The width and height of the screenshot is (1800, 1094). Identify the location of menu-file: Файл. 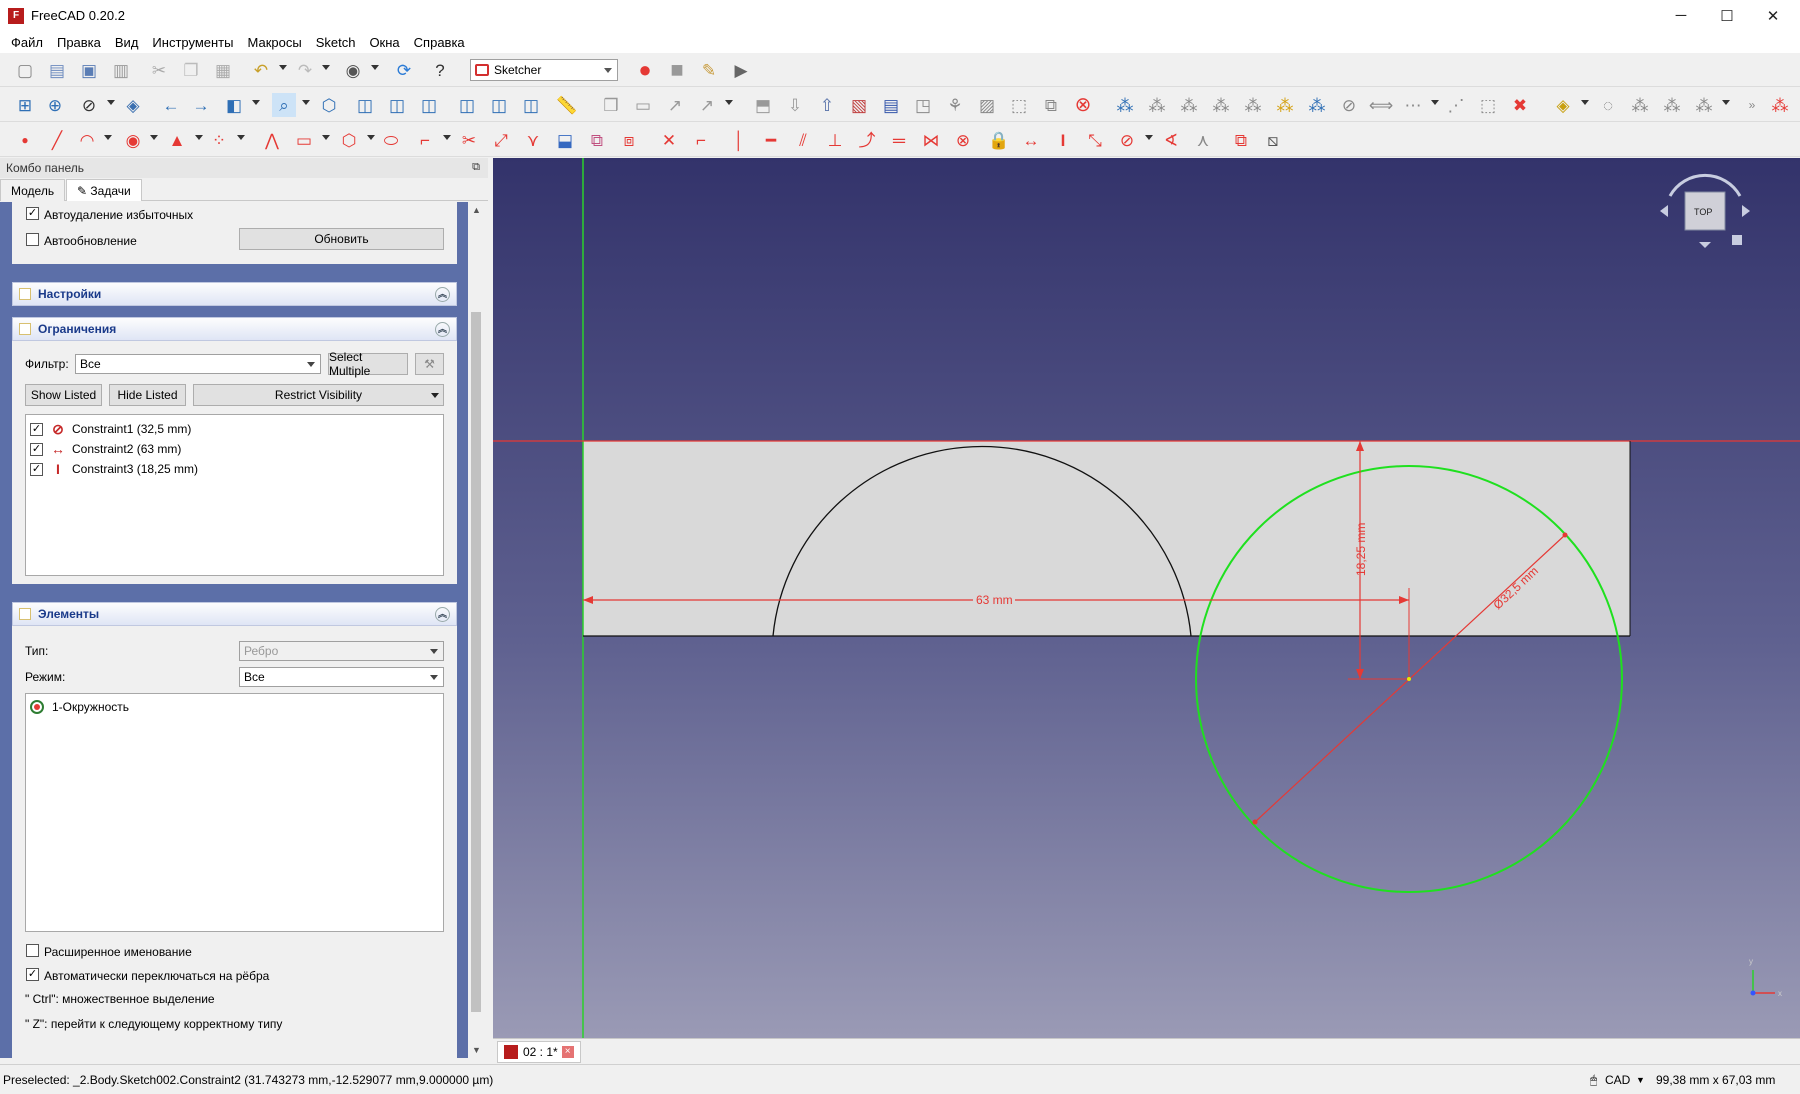
(27, 42).